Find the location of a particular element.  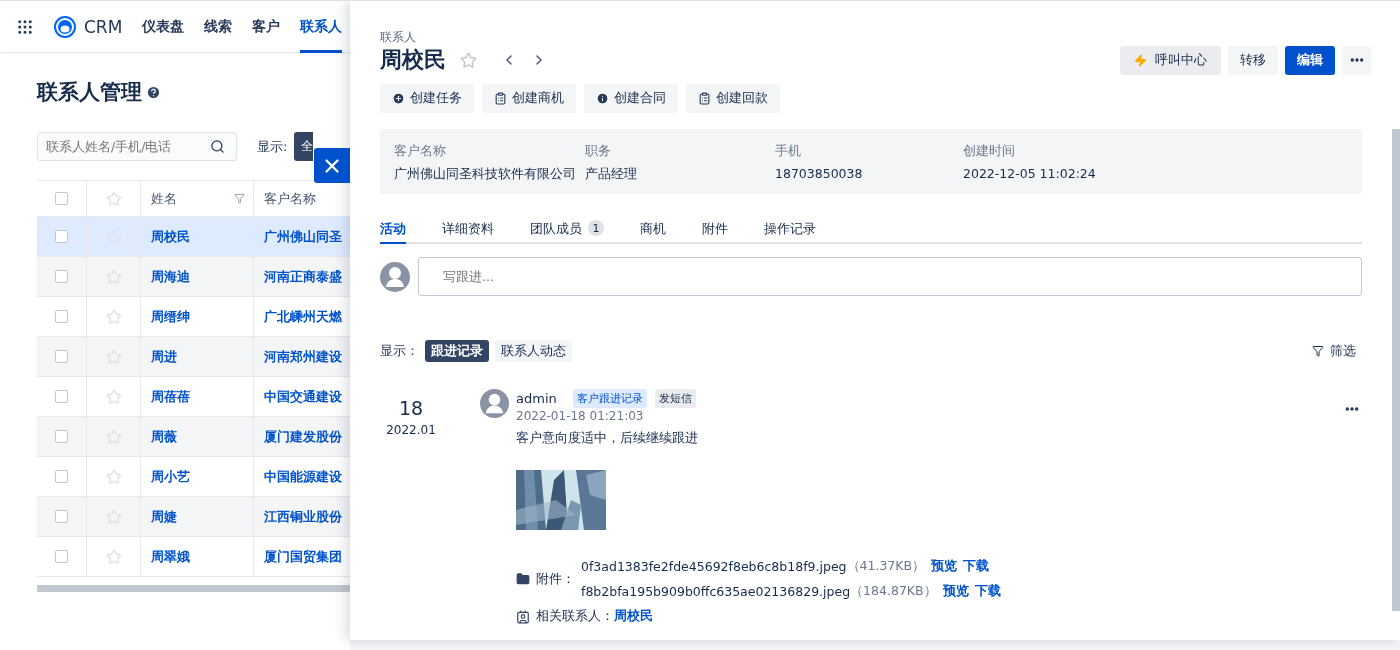

contact-name-link: 周翠娥 is located at coordinates (170, 556).